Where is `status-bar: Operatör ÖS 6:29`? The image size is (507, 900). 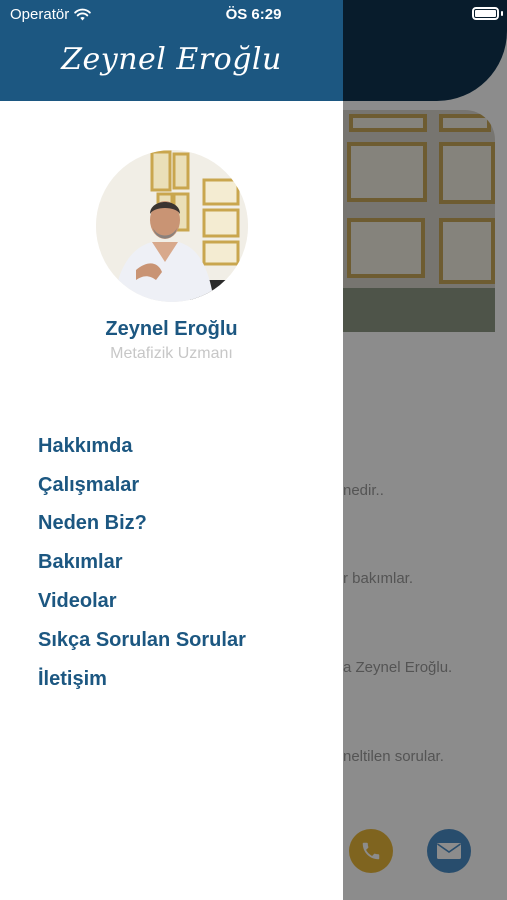 status-bar: Operatör ÖS 6:29 is located at coordinates (253, 14).